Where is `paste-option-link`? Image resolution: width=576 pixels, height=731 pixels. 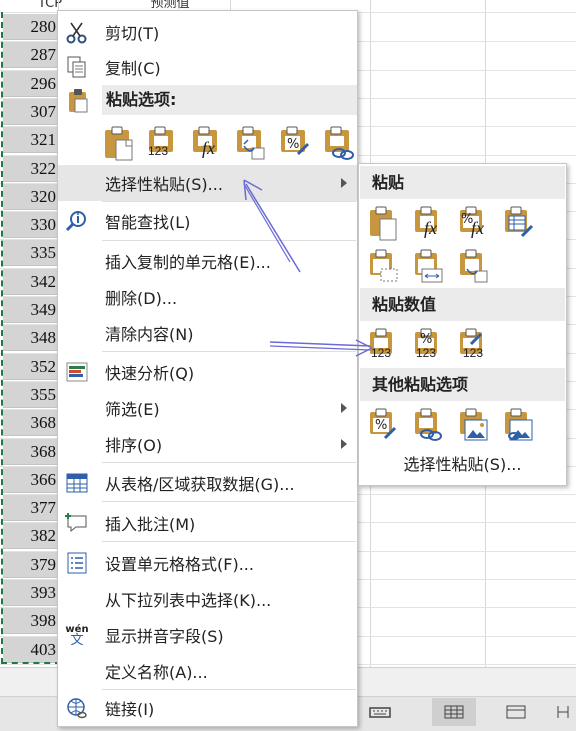 paste-option-link is located at coordinates (339, 144).